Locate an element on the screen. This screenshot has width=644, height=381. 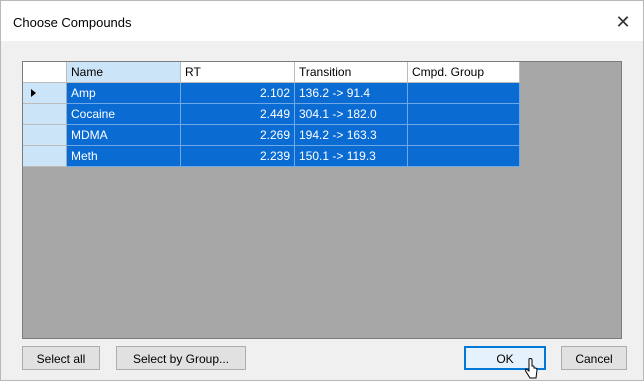
table-row: Amp 2.102 136.2 -> 91.4 is located at coordinates (271, 93).